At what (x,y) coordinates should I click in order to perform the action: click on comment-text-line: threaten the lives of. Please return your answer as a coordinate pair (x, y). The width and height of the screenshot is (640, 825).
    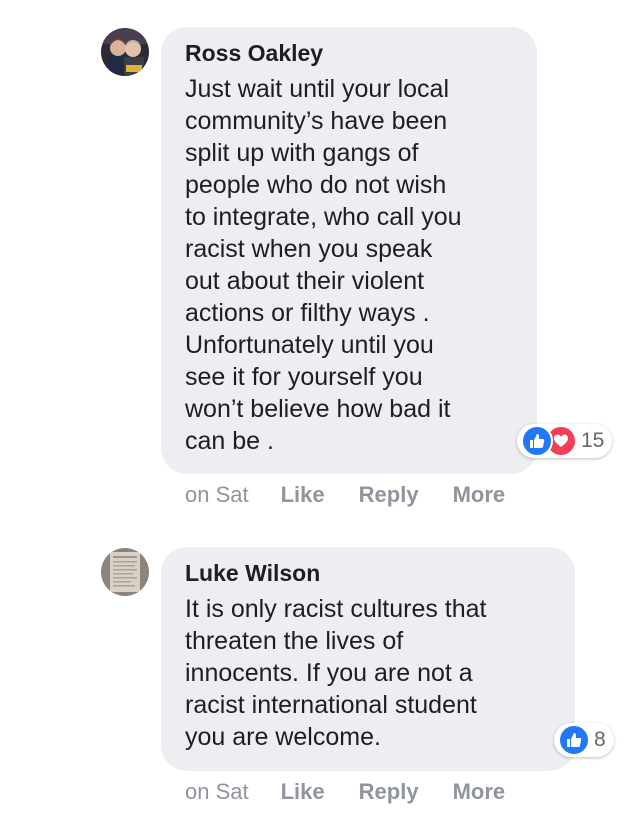
    Looking at the image, I should click on (294, 641).